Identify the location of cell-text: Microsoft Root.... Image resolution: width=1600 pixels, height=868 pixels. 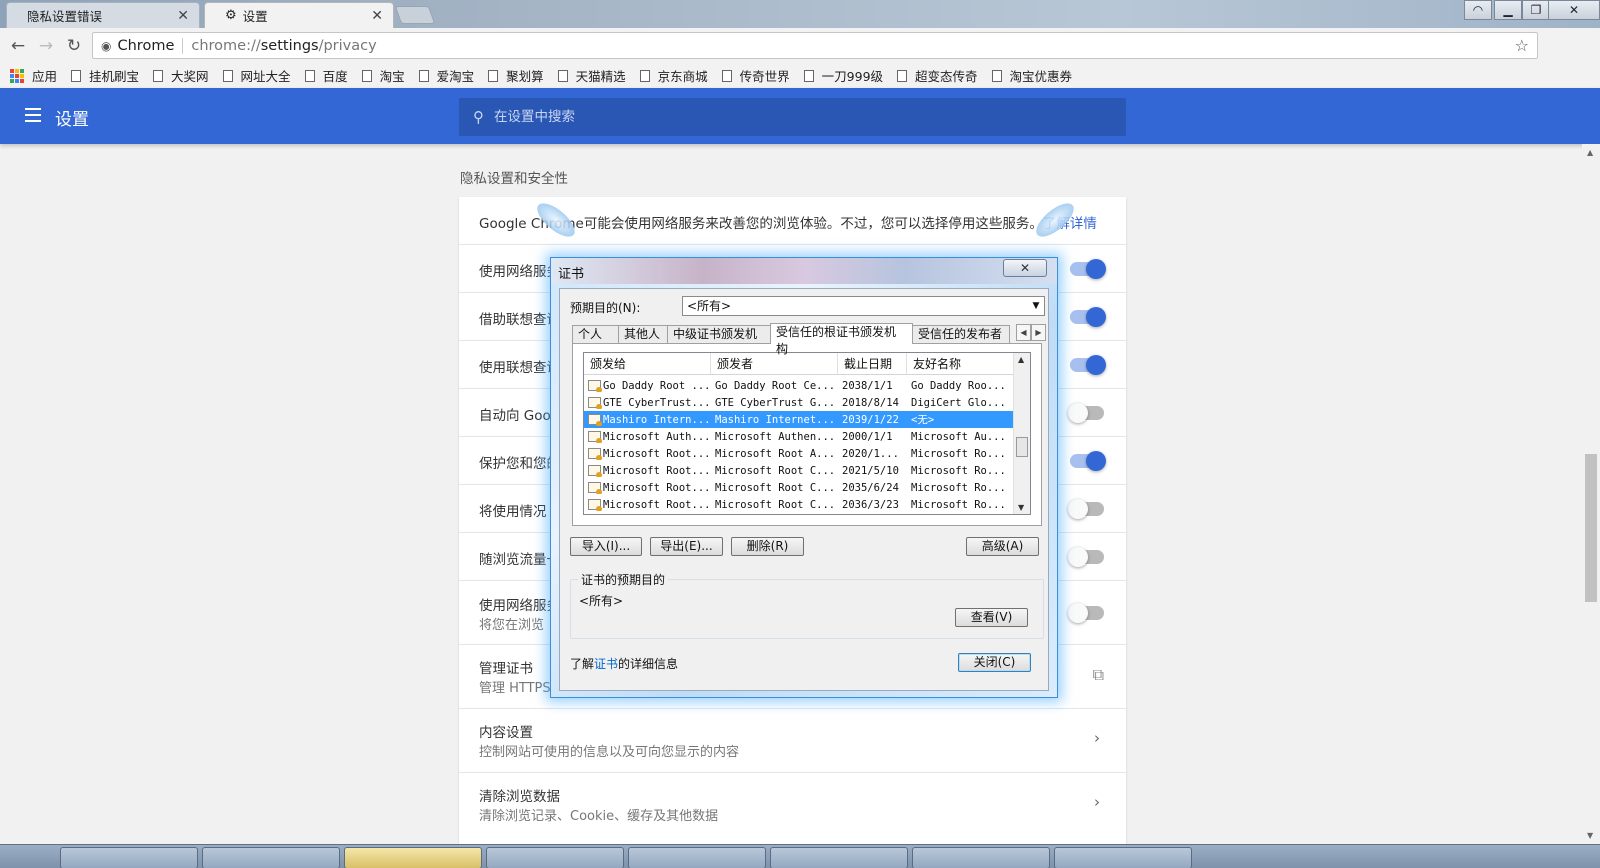
(657, 453).